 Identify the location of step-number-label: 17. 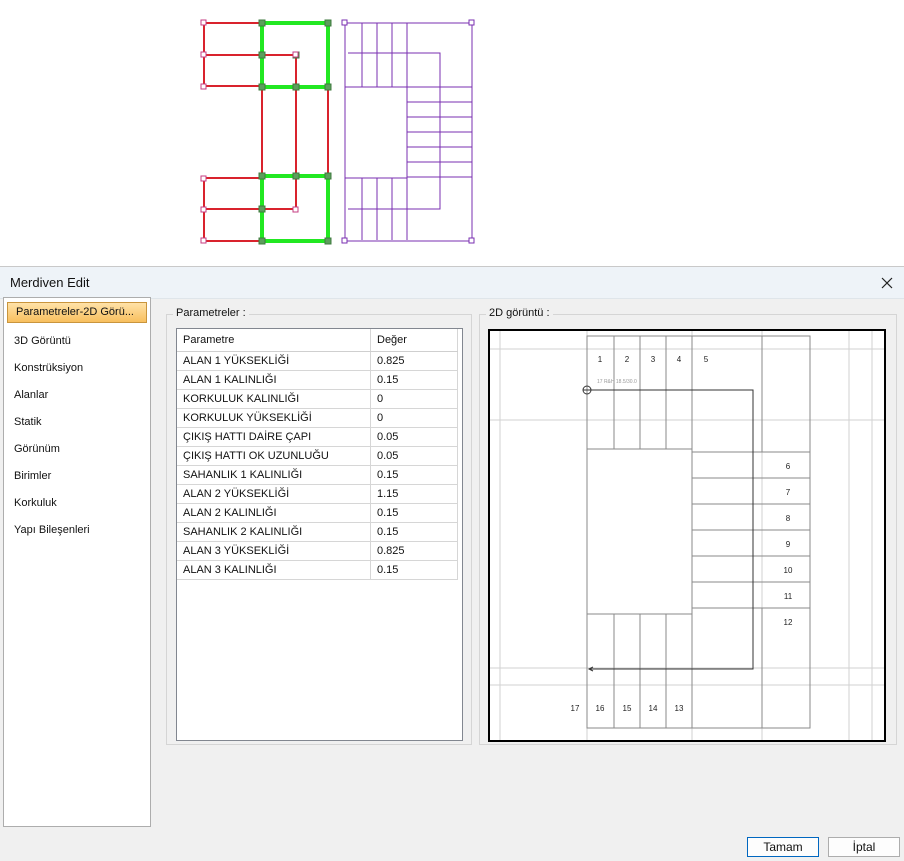
(575, 708).